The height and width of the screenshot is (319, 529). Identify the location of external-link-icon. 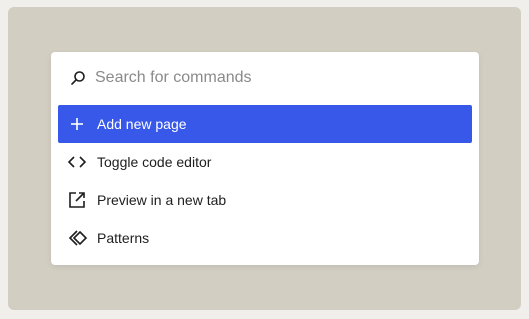
(77, 200).